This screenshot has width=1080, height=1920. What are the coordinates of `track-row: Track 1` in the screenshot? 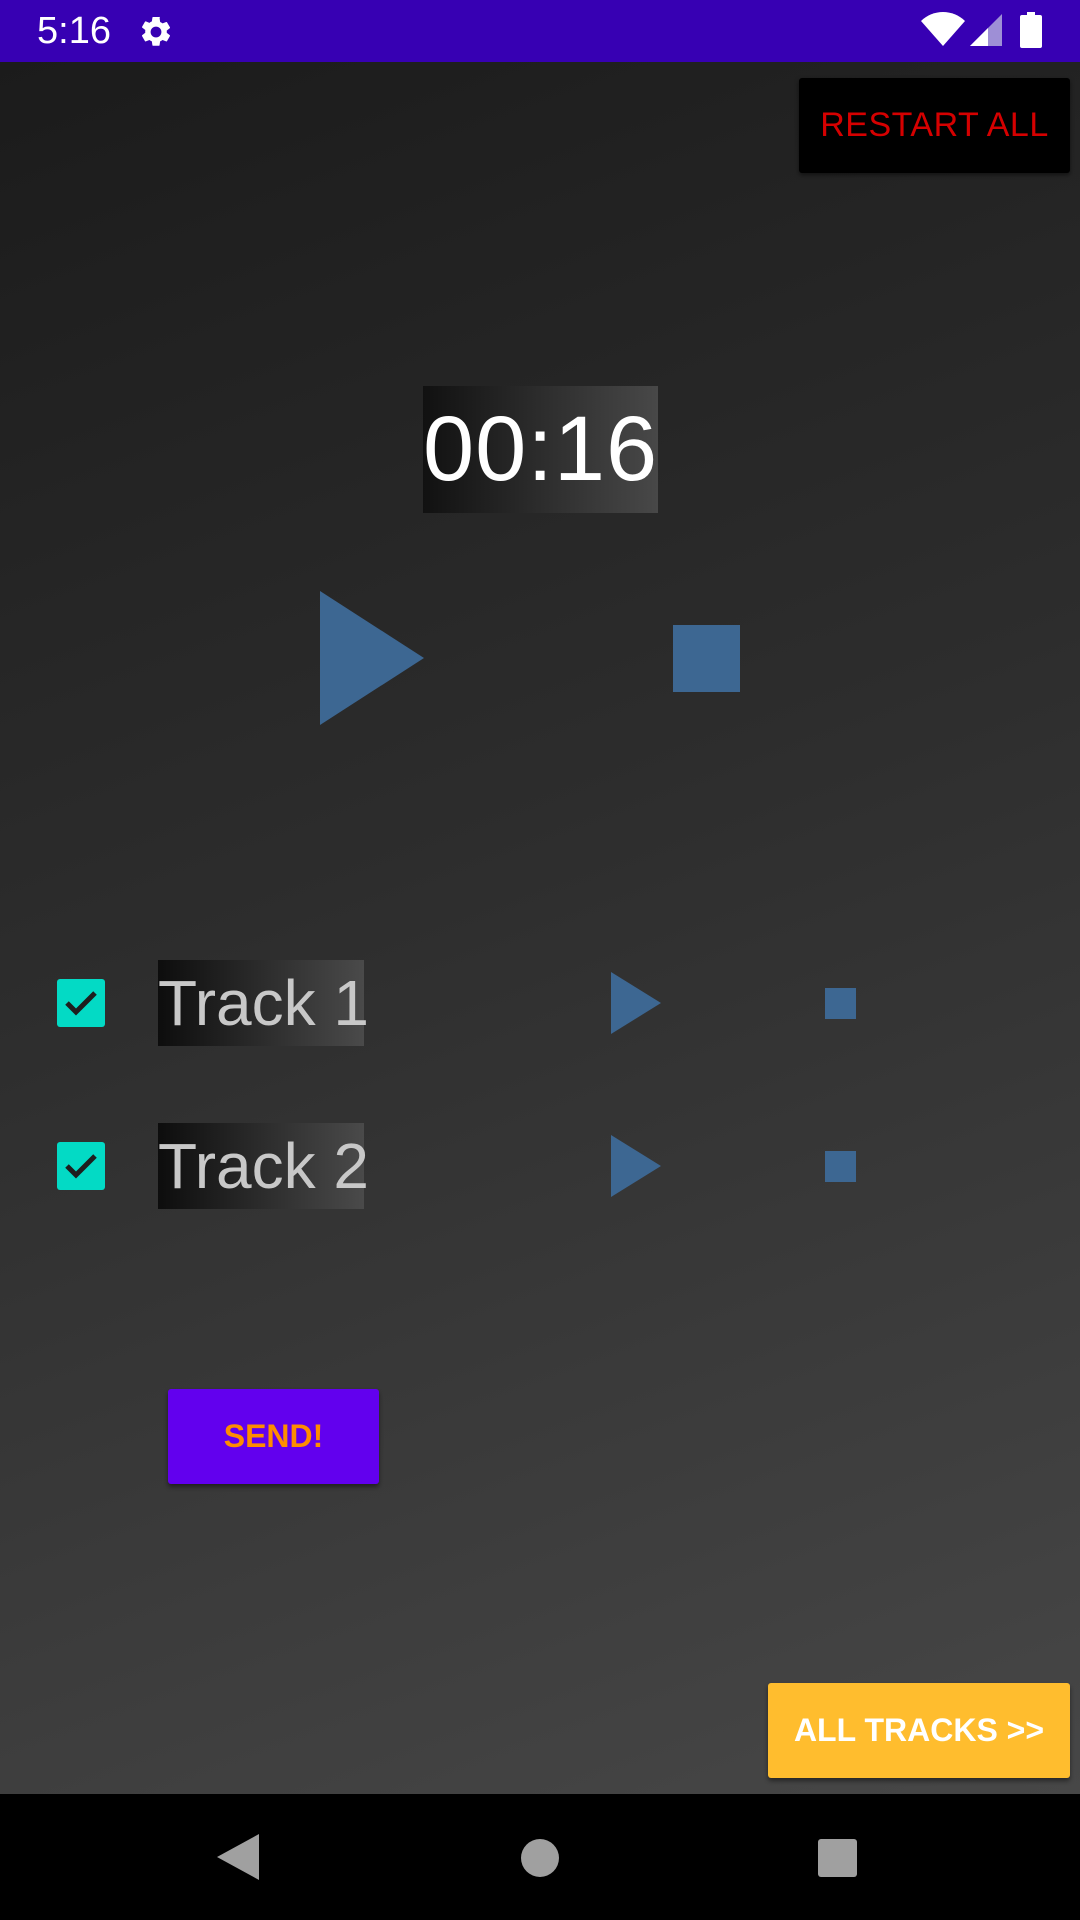 It's located at (540, 1003).